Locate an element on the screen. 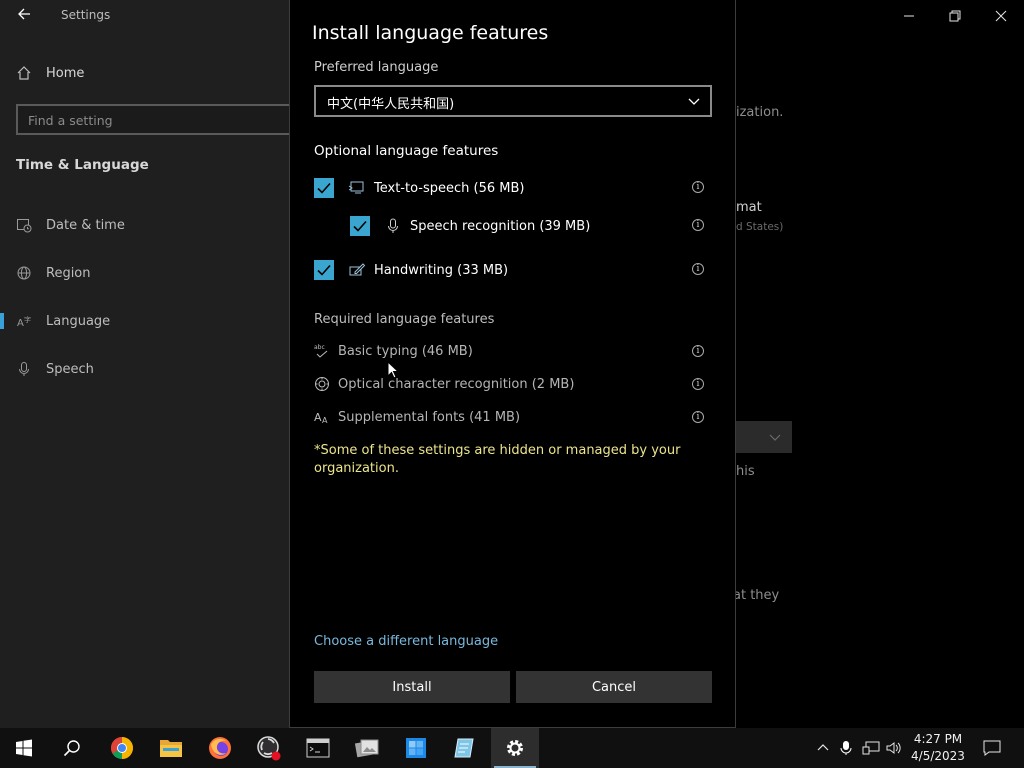 The image size is (1024, 768). language-icon: A字 is located at coordinates (24, 321).